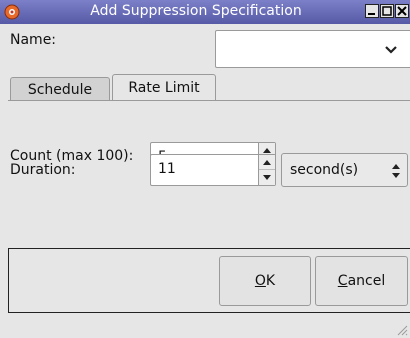  I want to click on cancel-label-rest: ancel, so click(366, 281).